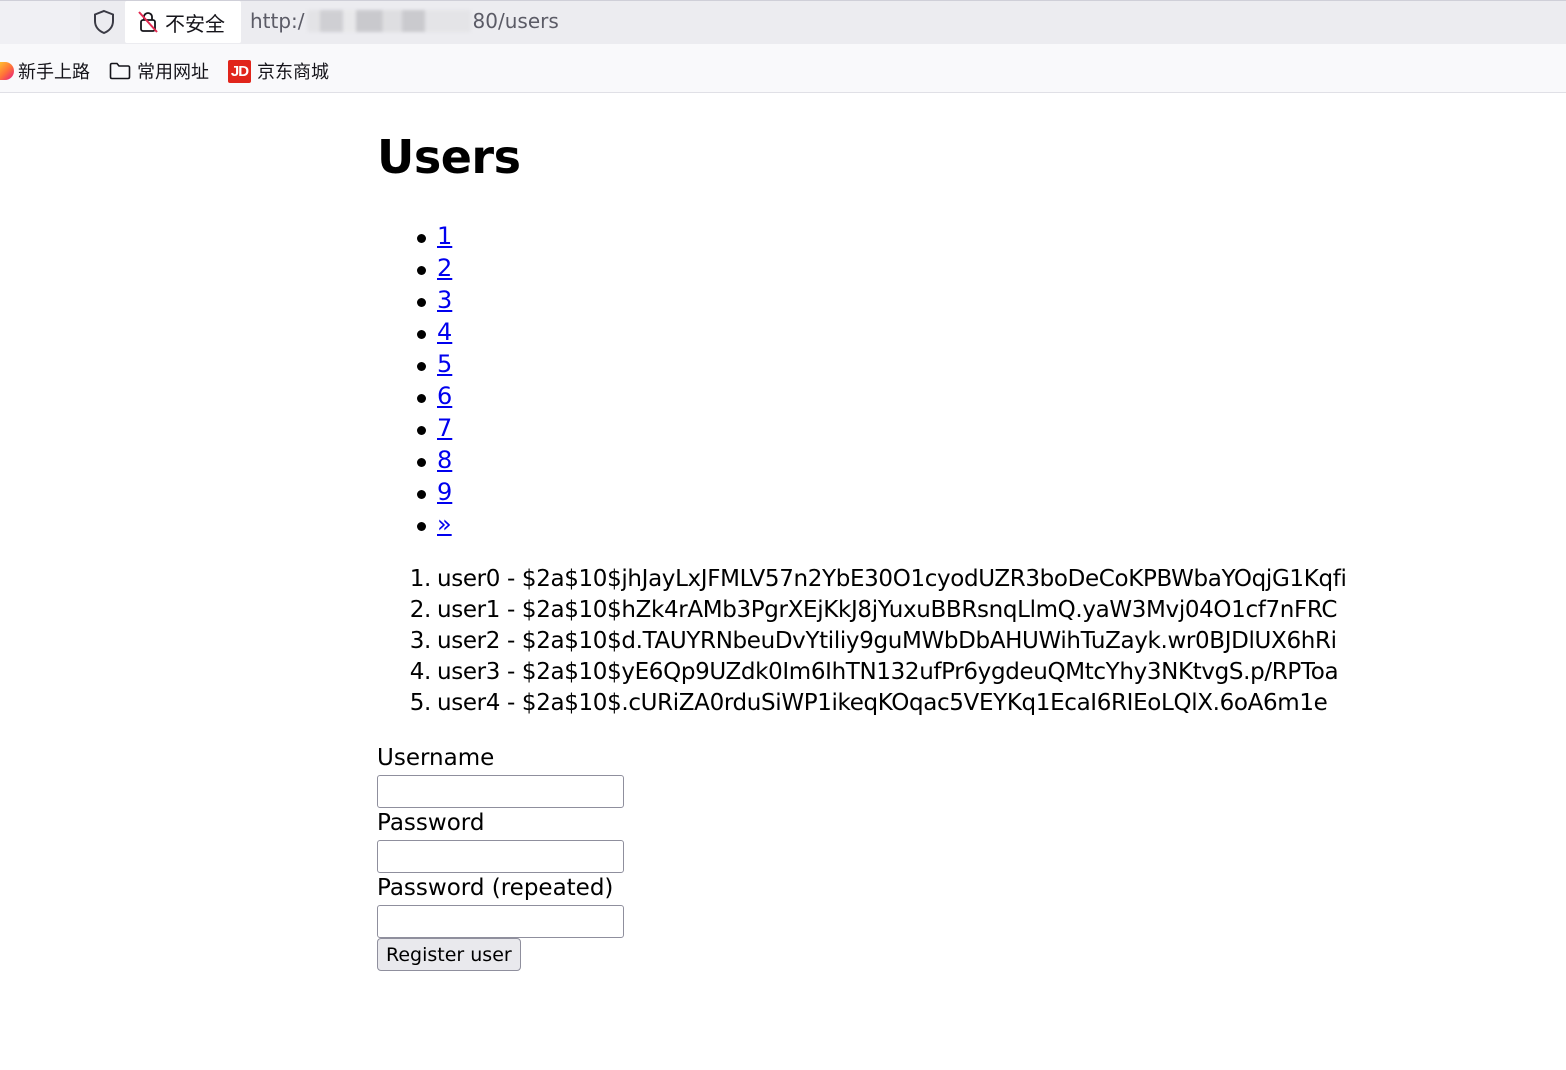  I want to click on bookmark-folder-common-sites: 常用网址, so click(159, 71).